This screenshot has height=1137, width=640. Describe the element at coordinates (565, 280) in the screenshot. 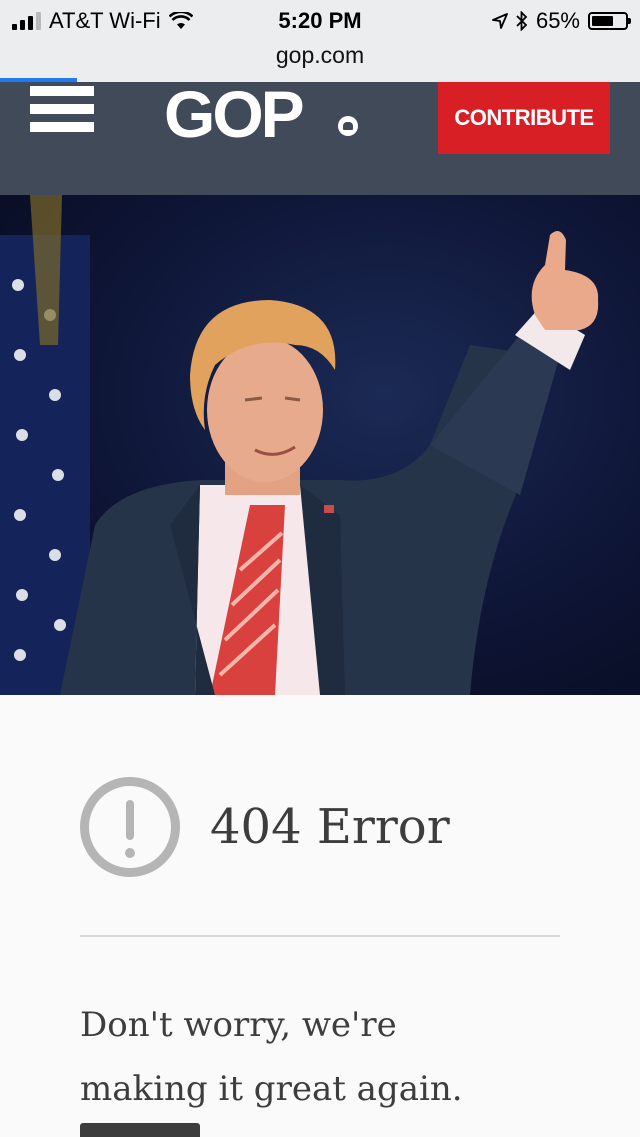

I see `thumbs-up-hand` at that location.